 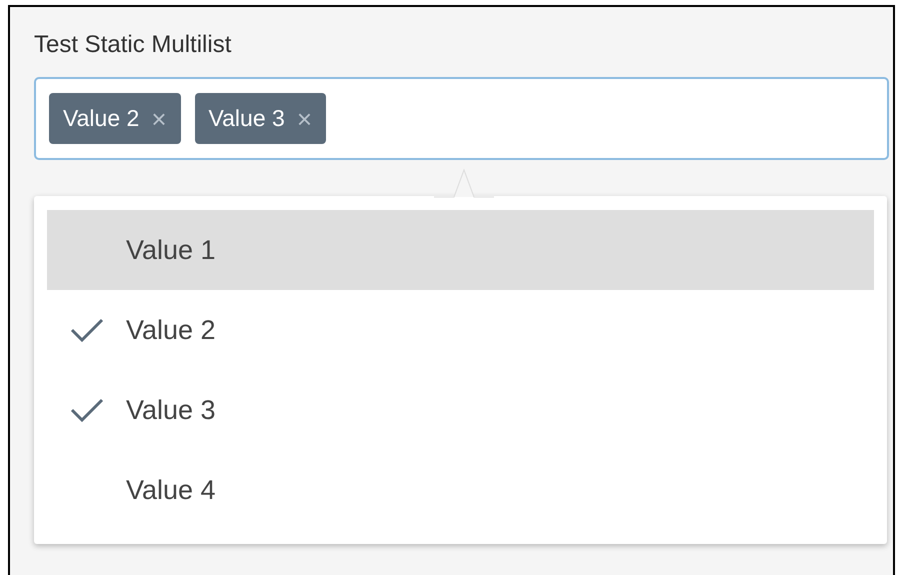 What do you see at coordinates (133, 45) in the screenshot?
I see `field-label: Test Static Multilist` at bounding box center [133, 45].